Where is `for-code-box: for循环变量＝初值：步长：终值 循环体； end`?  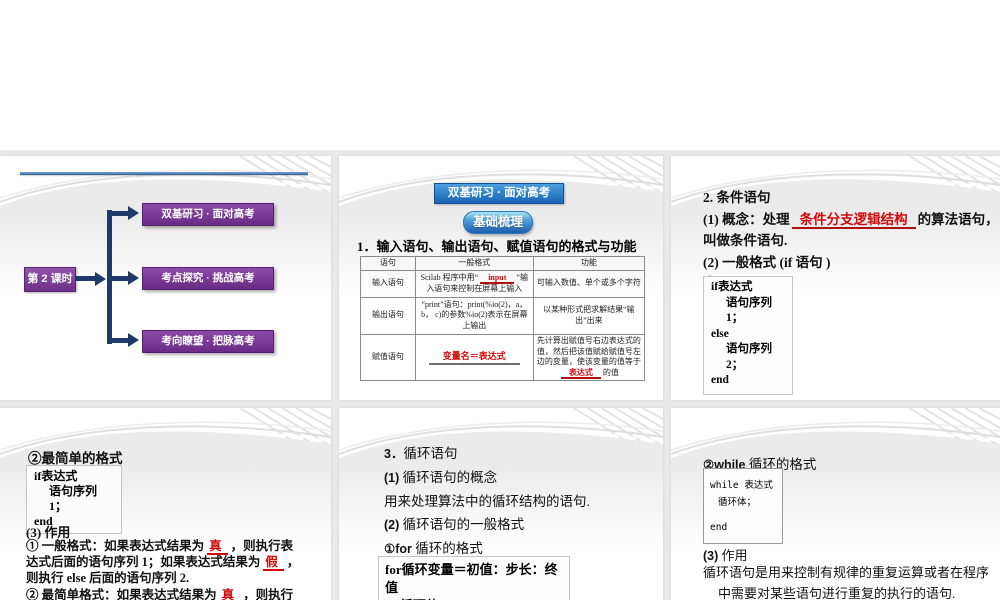 for-code-box: for循环变量＝初值：步长：终值 循环体； end is located at coordinates (474, 578).